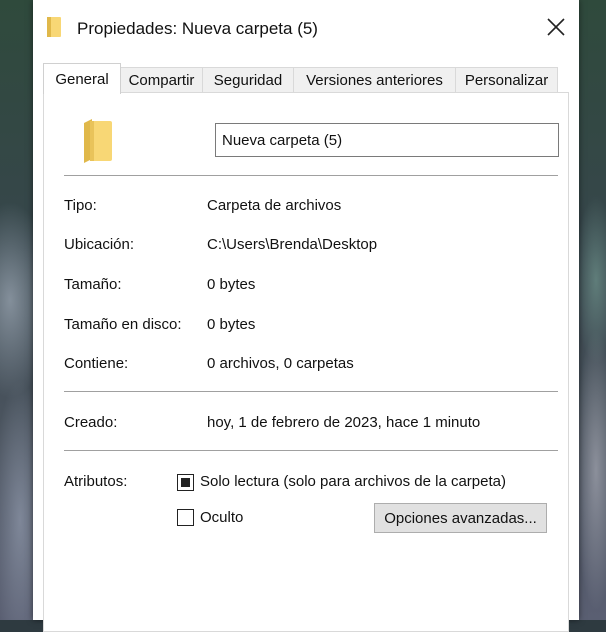 The height and width of the screenshot is (632, 606). I want to click on location-label: Ubicación:, so click(99, 244).